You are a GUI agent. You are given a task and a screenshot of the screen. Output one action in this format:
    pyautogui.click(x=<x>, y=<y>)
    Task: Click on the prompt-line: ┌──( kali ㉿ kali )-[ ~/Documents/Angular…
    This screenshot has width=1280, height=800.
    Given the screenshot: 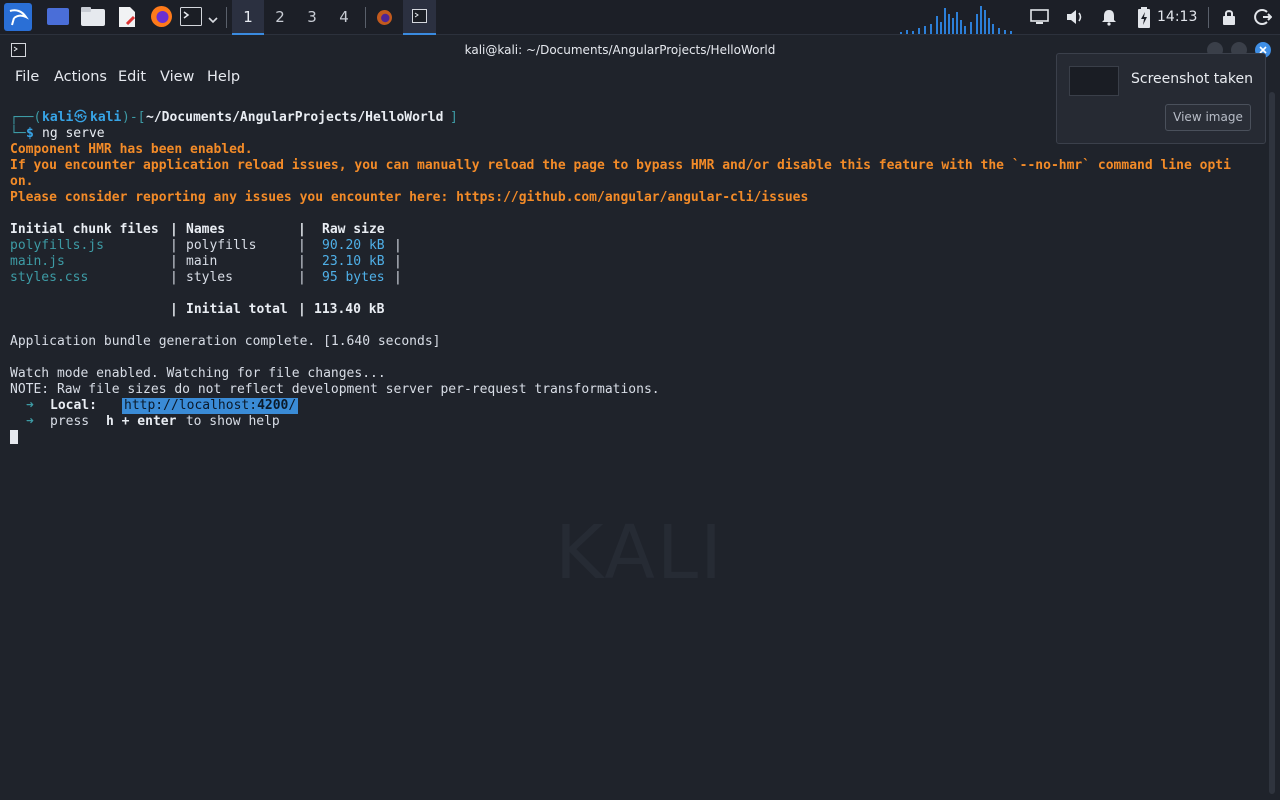 What is the action you would take?
    pyautogui.click(x=234, y=118)
    